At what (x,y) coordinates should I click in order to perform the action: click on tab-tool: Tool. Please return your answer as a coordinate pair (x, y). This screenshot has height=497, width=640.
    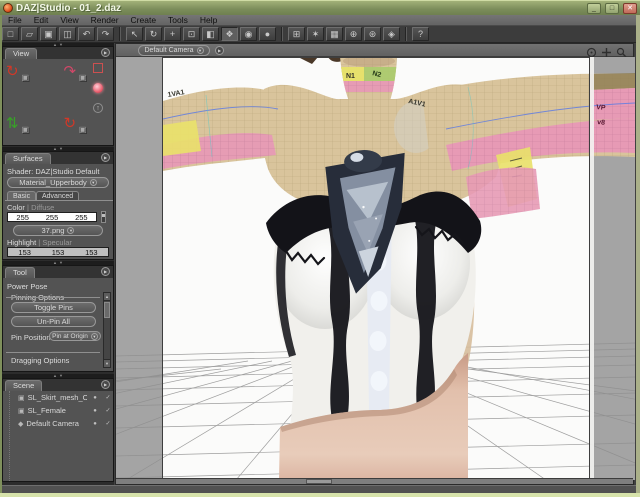
    Looking at the image, I should click on (20, 272).